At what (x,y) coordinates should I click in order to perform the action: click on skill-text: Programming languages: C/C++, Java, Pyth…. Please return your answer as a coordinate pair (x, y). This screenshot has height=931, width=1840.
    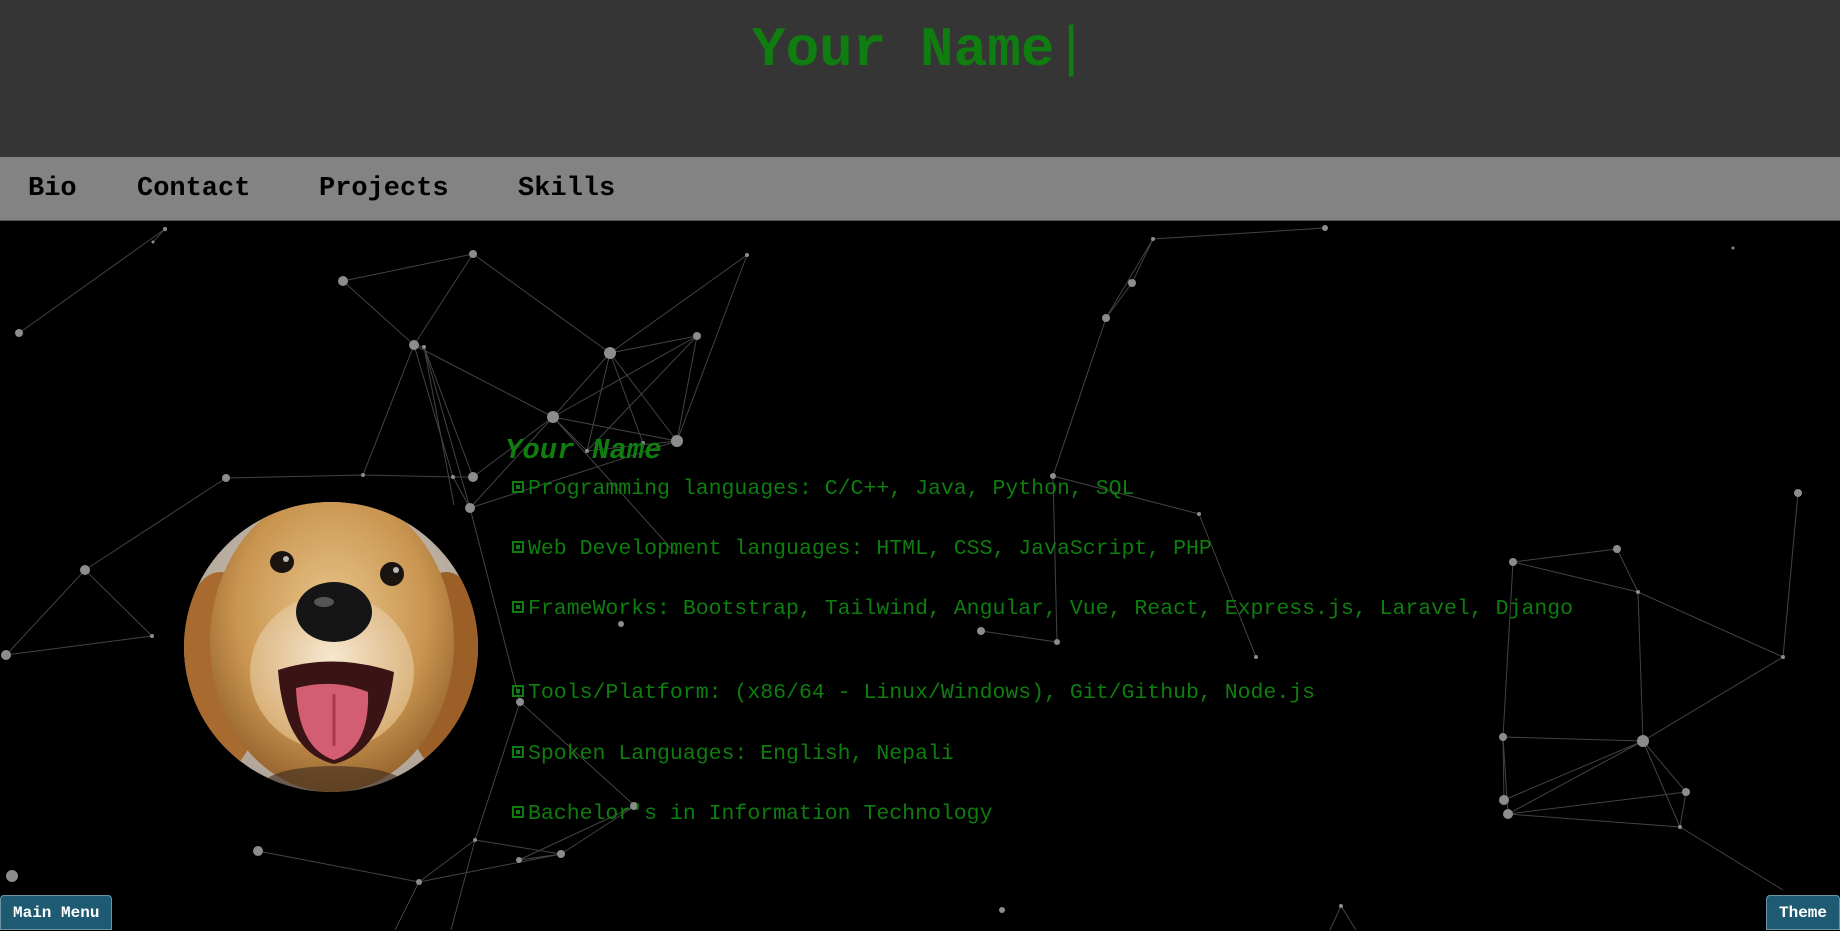
    Looking at the image, I should click on (831, 489).